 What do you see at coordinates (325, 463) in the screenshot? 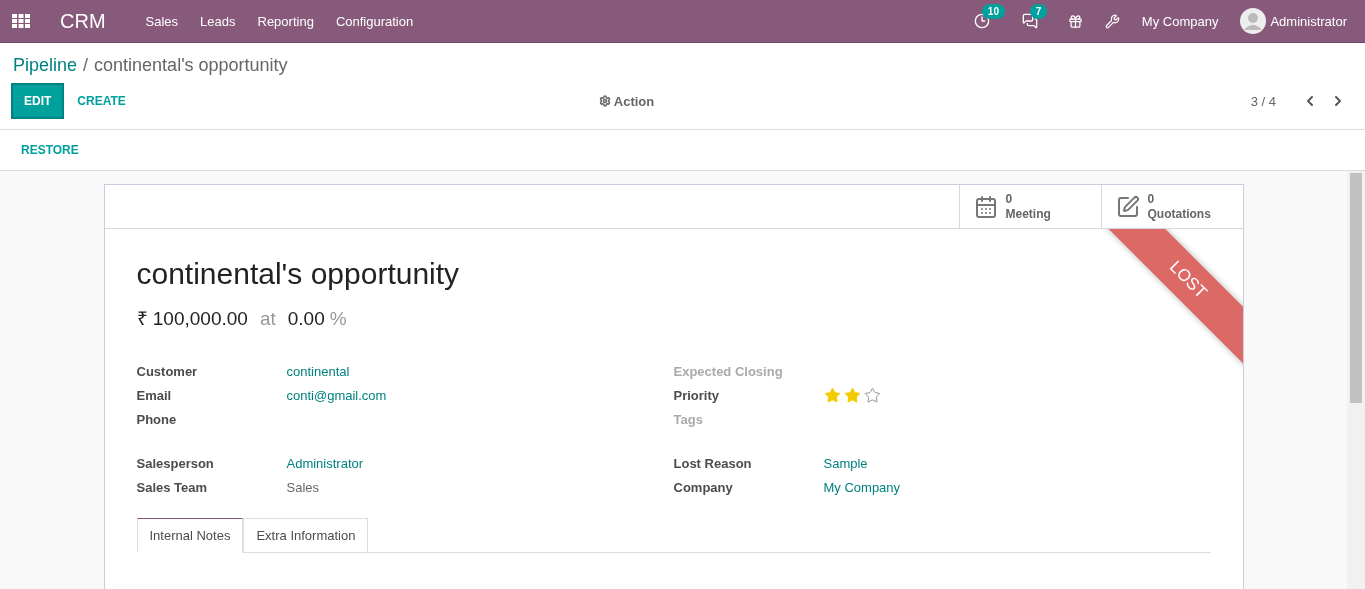
I see `field-value: Administrator` at bounding box center [325, 463].